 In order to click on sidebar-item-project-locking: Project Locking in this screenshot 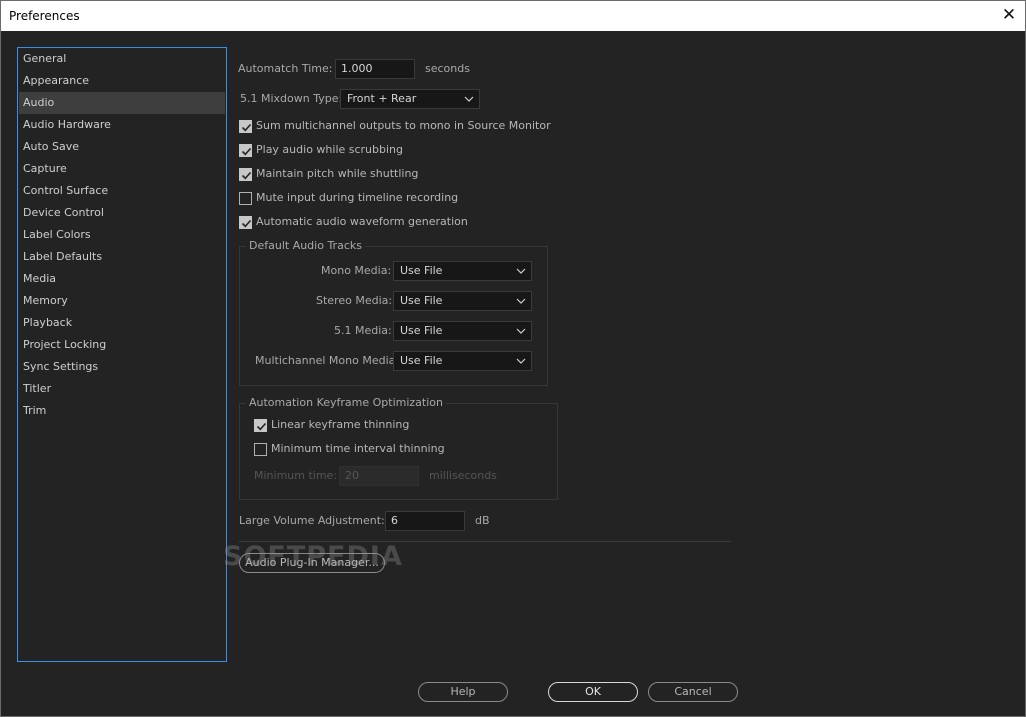, I will do `click(122, 345)`.